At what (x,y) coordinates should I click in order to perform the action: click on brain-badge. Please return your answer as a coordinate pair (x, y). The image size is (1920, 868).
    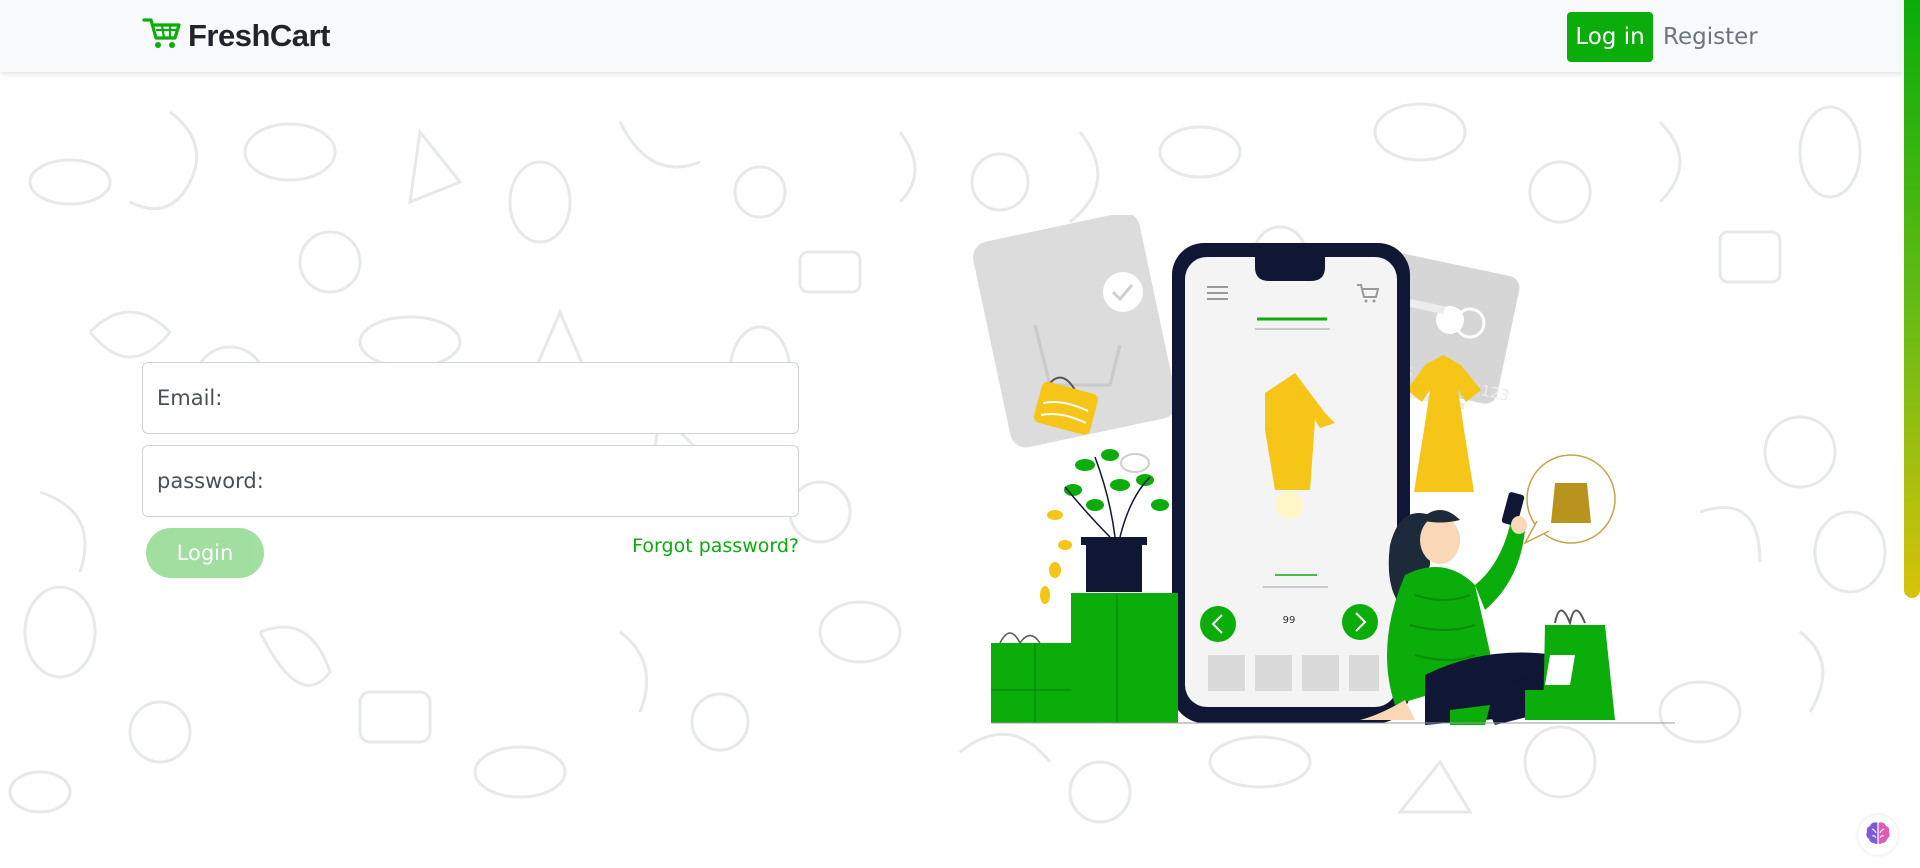
    Looking at the image, I should click on (1878, 835).